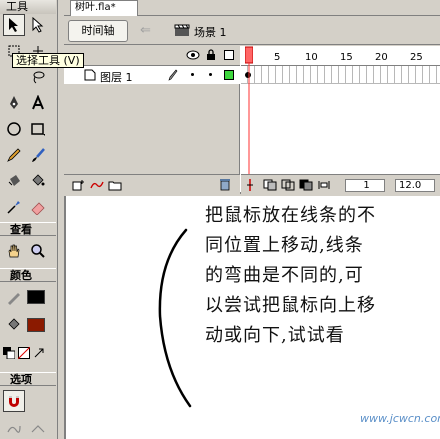  What do you see at coordinates (116, 77) in the screenshot?
I see `layer-name: 图层 1` at bounding box center [116, 77].